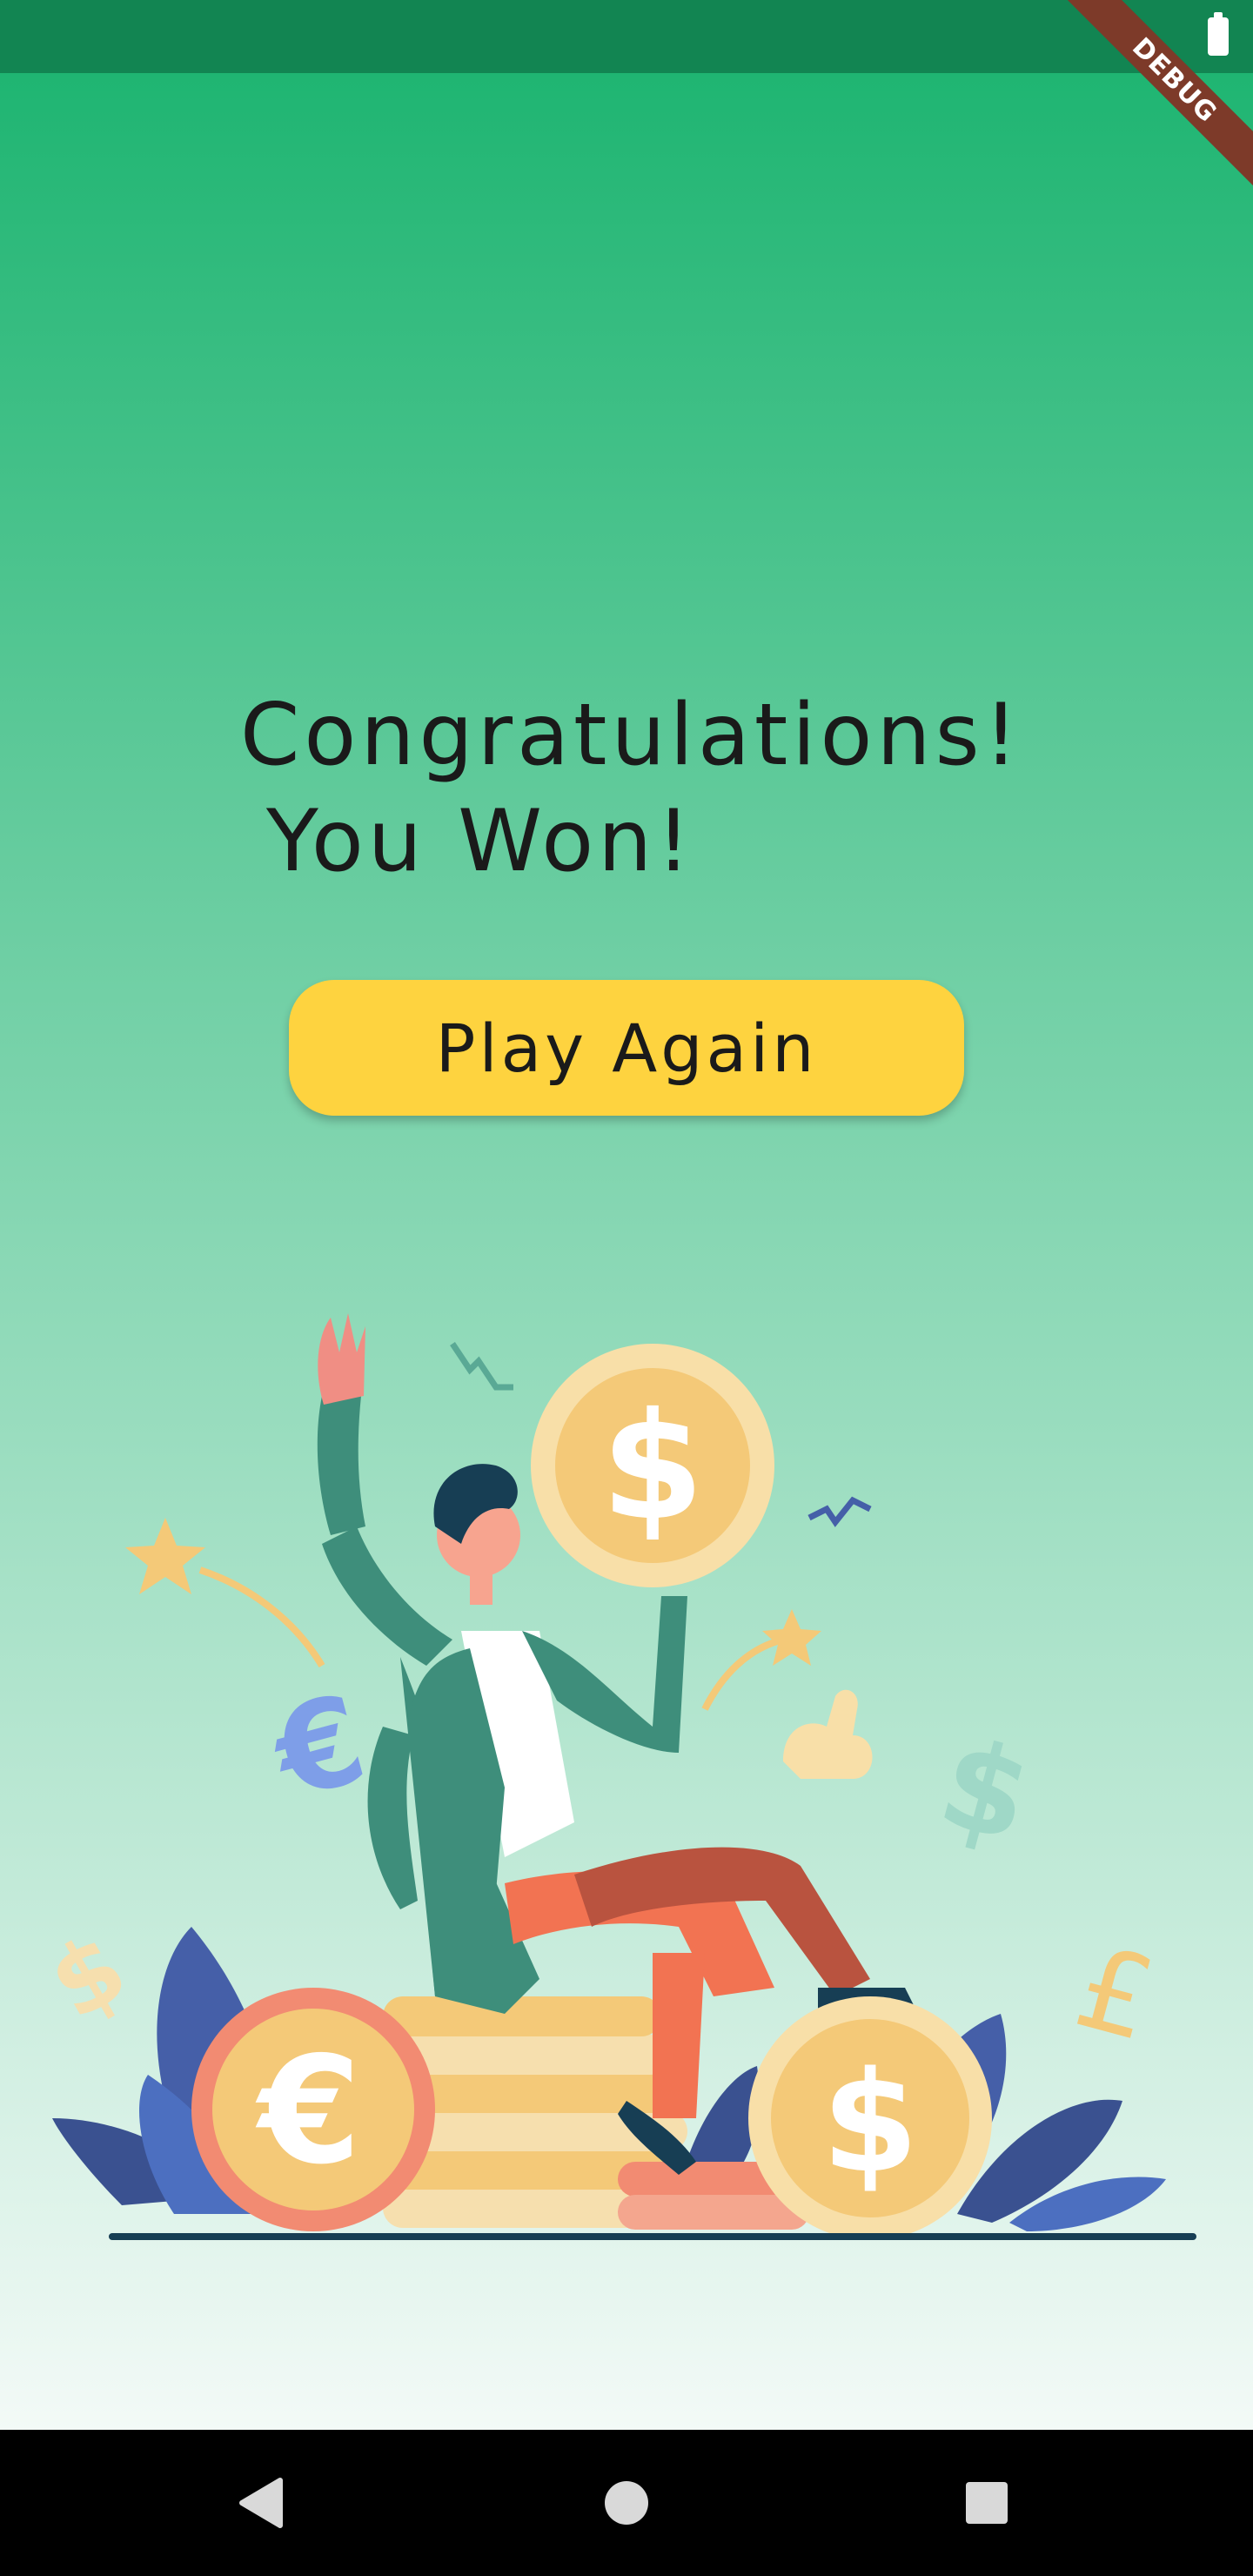 The image size is (1253, 2576). I want to click on home-button, so click(626, 2503).